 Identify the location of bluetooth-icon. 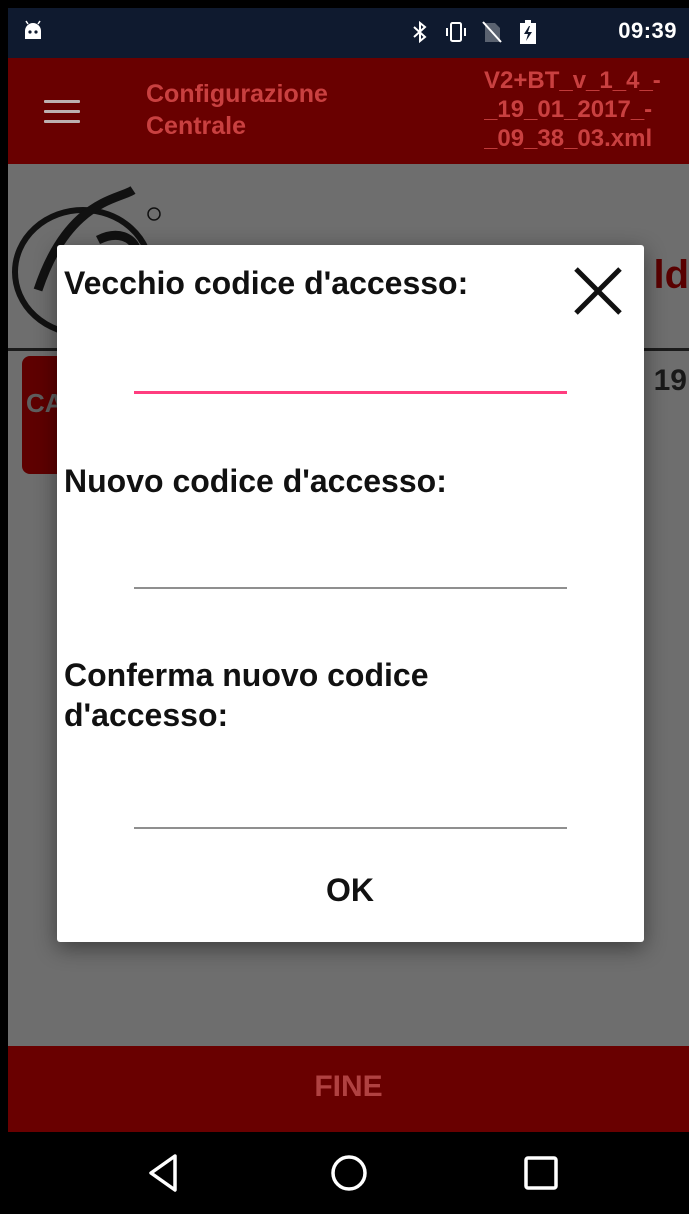
(420, 32).